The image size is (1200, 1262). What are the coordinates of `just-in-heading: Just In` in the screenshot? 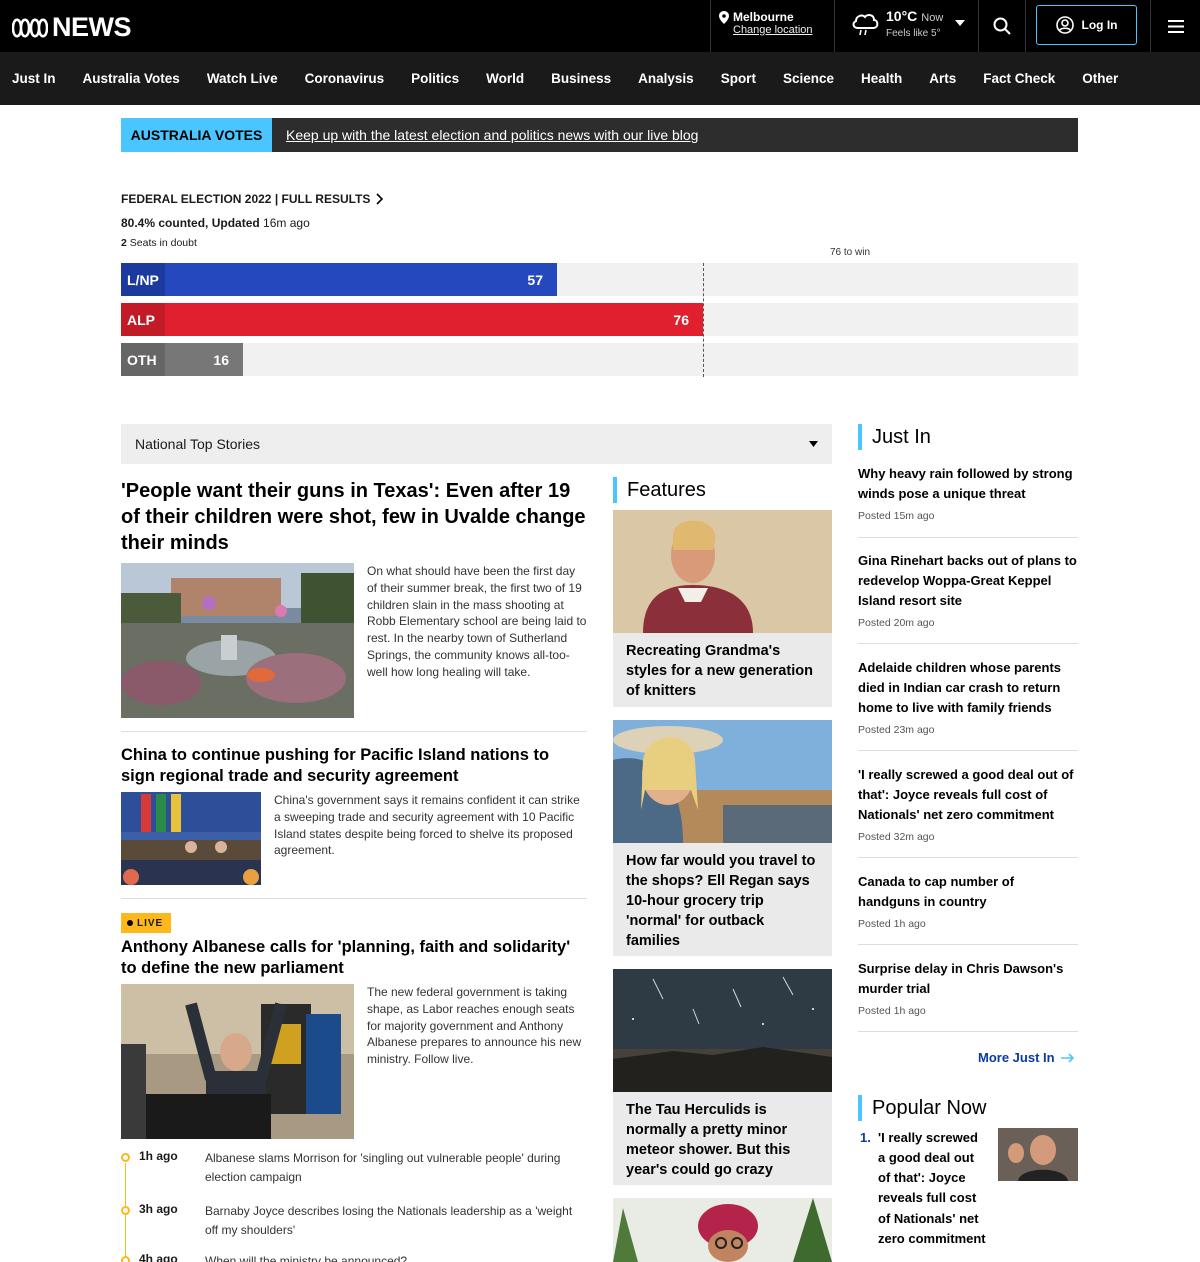 It's located at (894, 437).